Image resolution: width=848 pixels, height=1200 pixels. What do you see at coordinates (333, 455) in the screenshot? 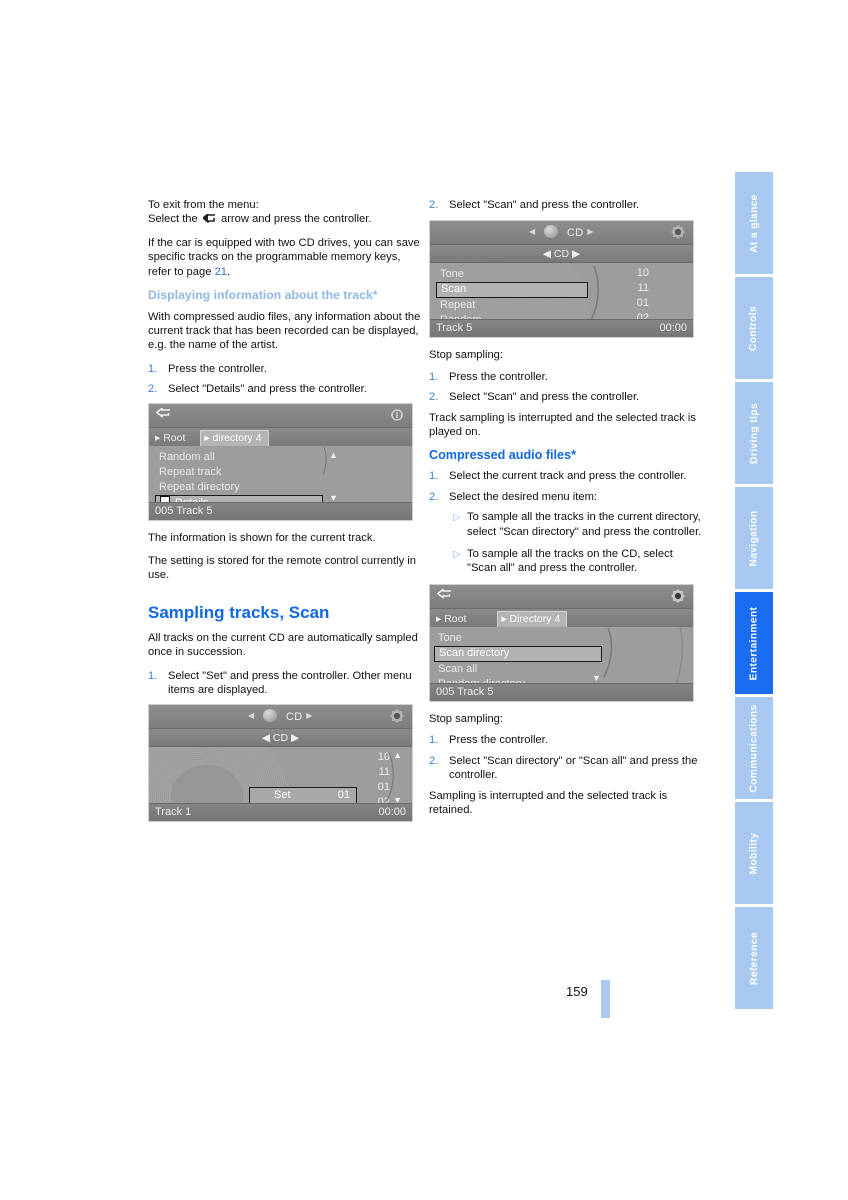
I see `scroll-up-caret: ▲` at bounding box center [333, 455].